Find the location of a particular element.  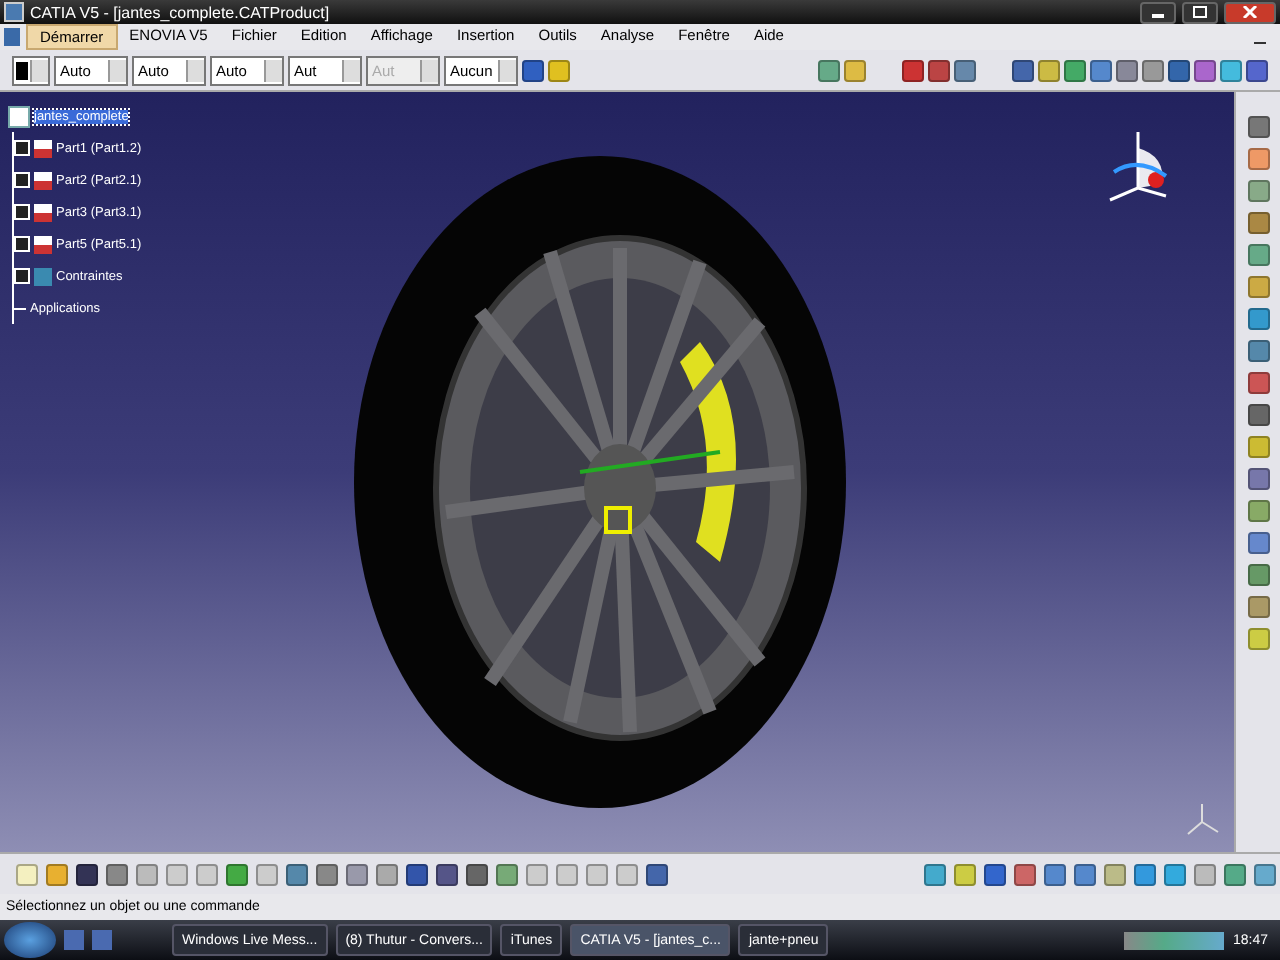

product-icon is located at coordinates (19, 116).